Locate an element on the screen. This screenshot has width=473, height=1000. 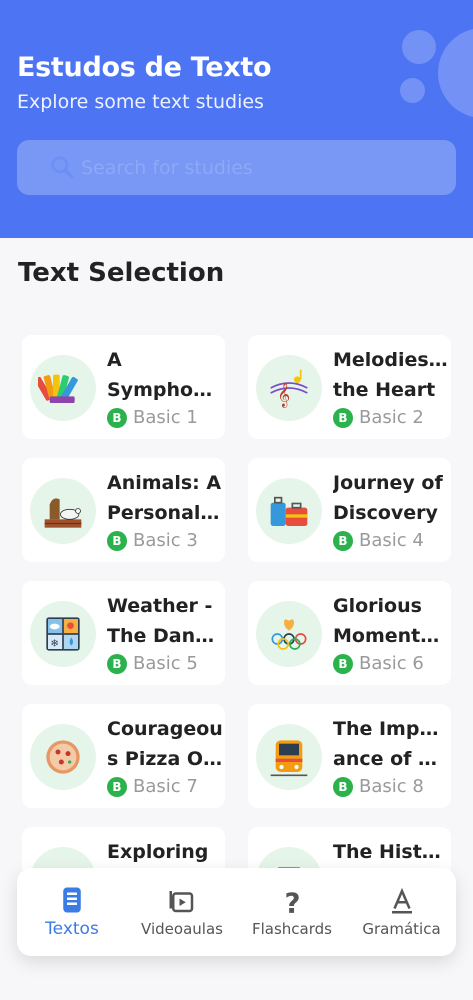
nav-label: Textos is located at coordinates (72, 929).